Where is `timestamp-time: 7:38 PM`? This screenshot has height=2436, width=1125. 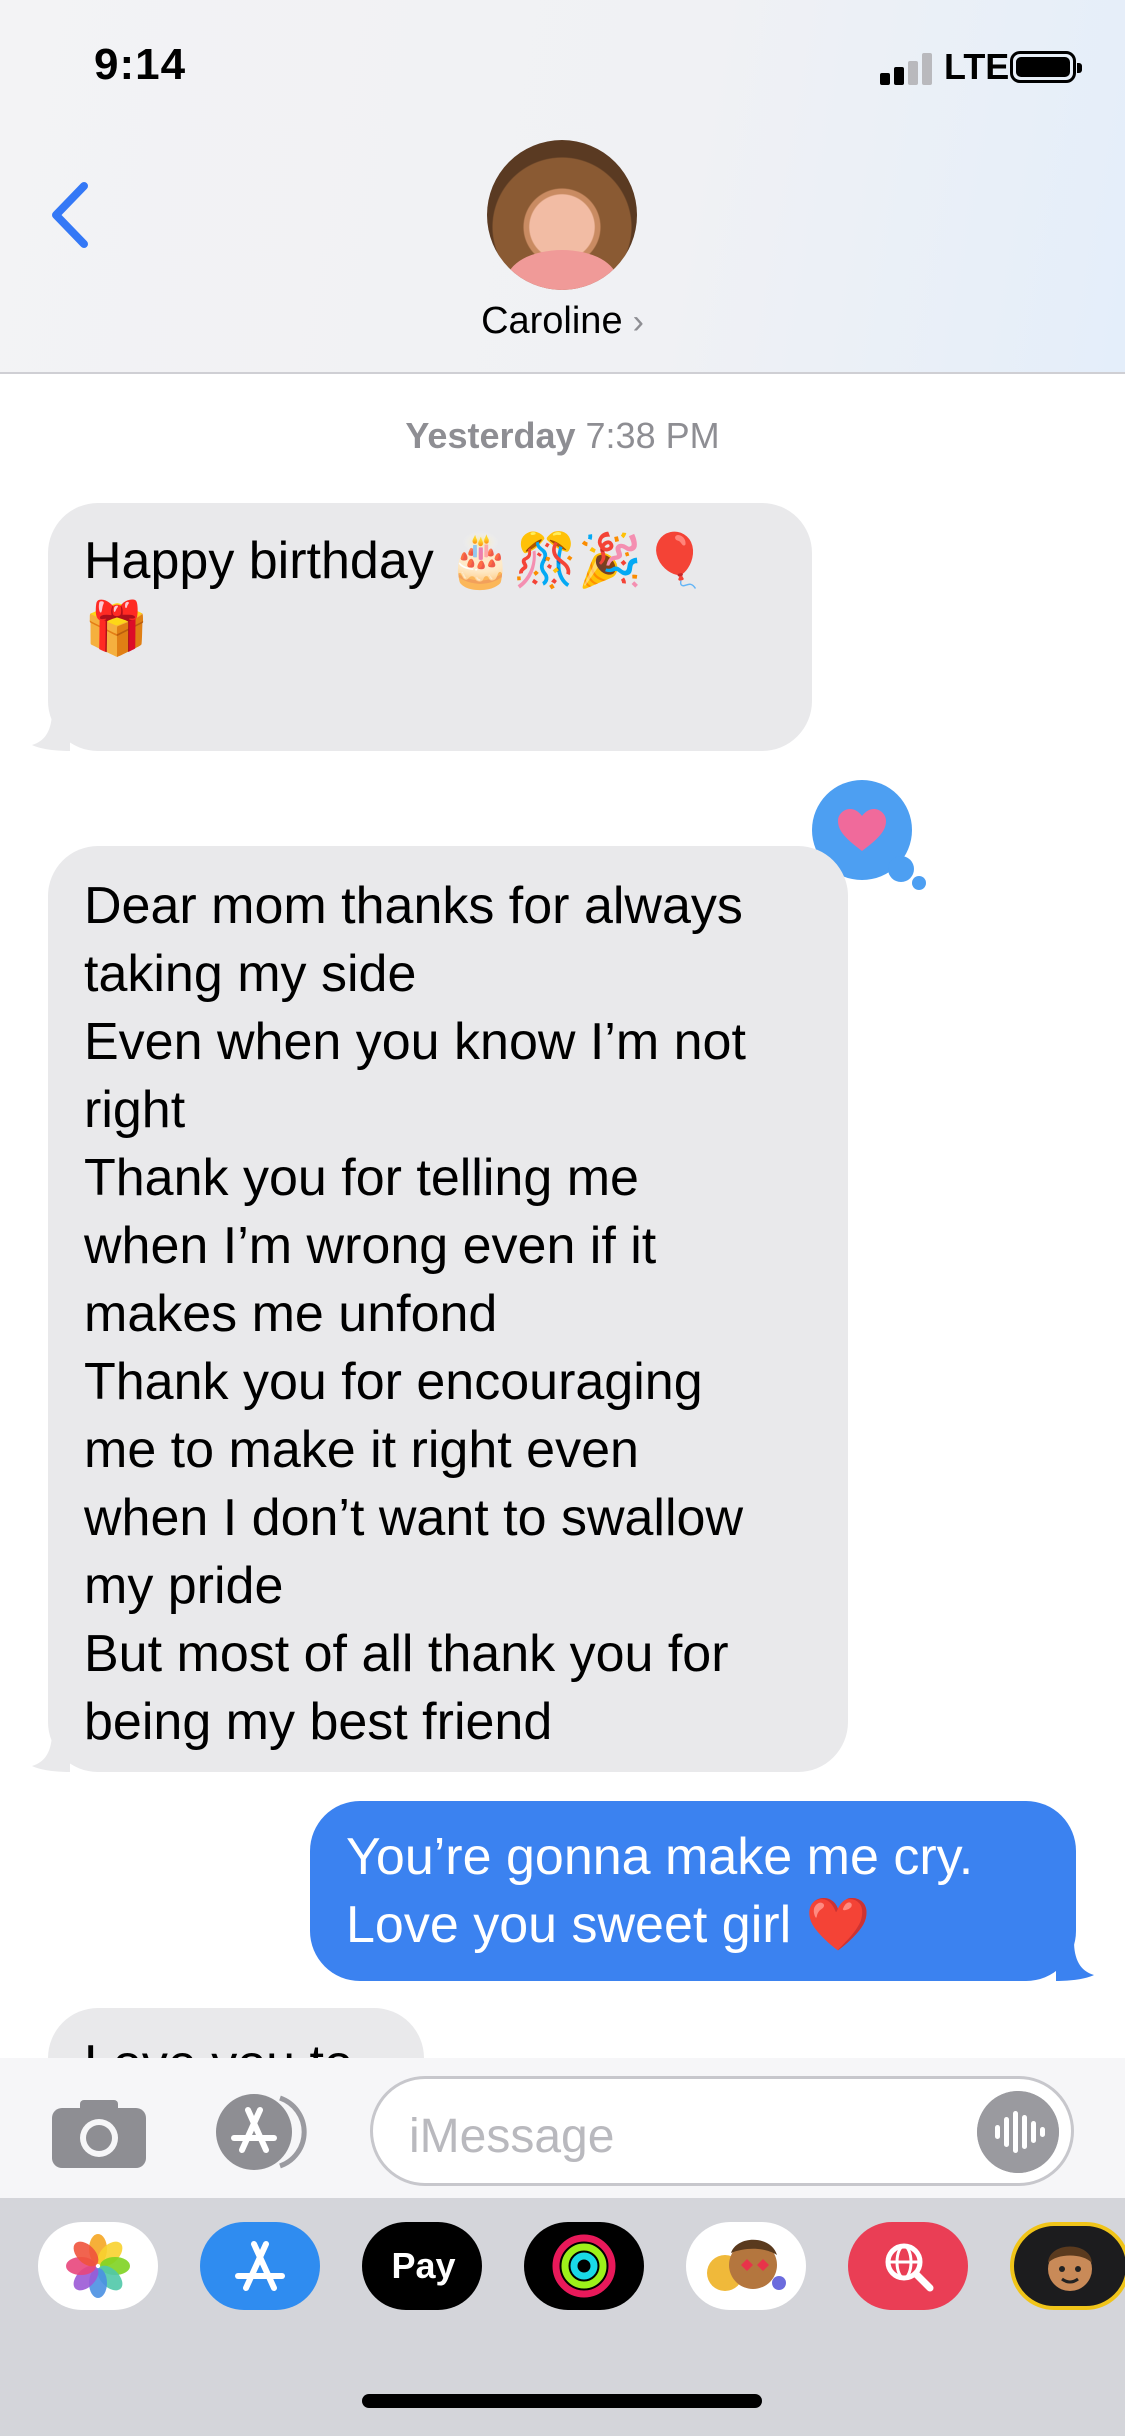
timestamp-time: 7:38 PM is located at coordinates (652, 435).